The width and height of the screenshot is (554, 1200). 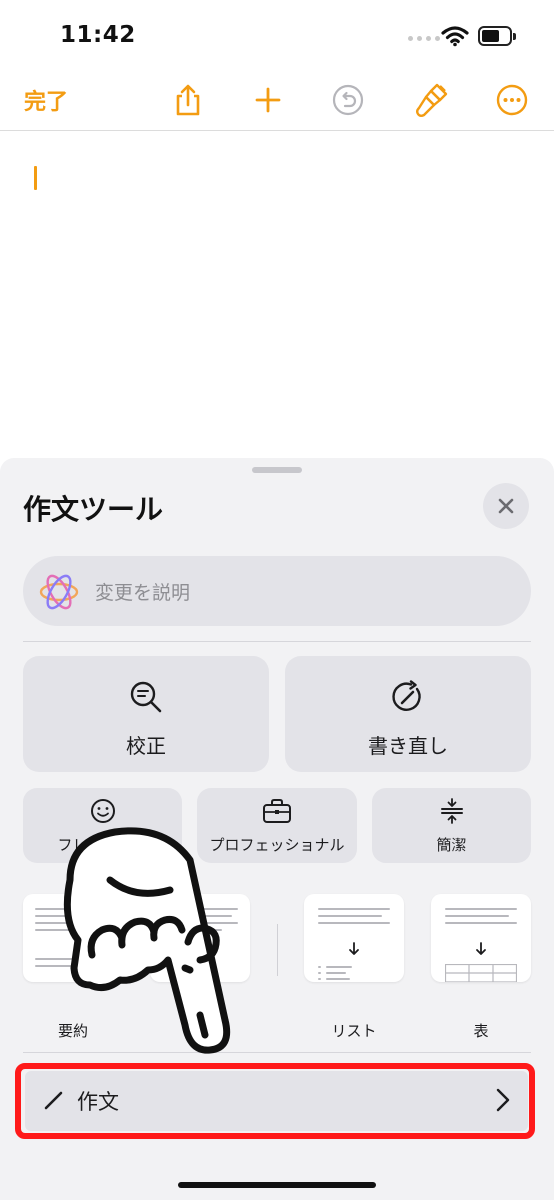 I want to click on table-grid-icon, so click(x=481, y=973).